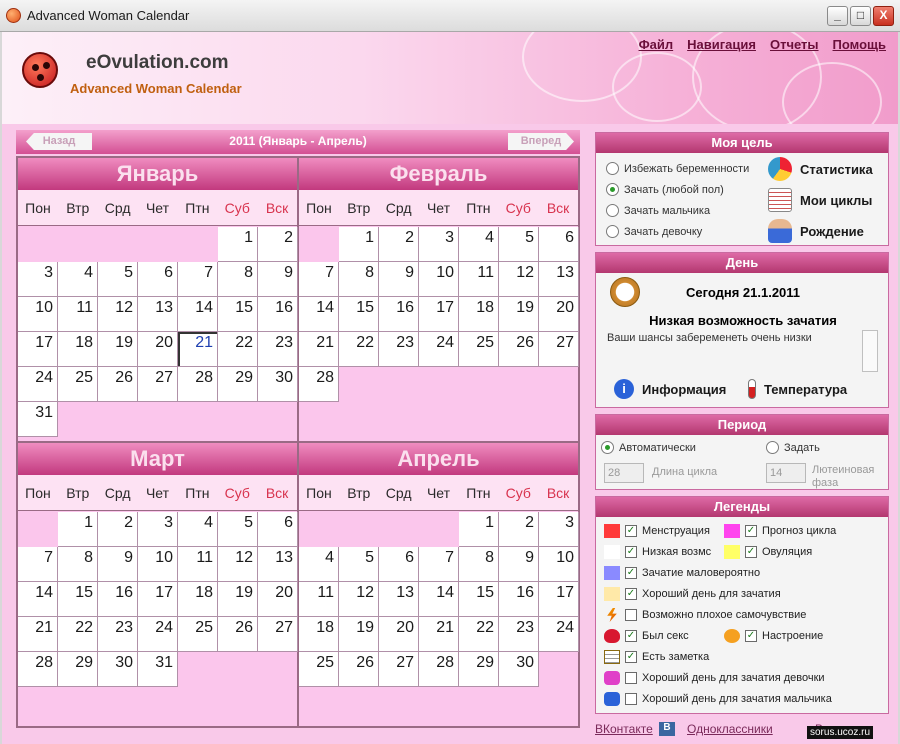 Image resolution: width=900 pixels, height=744 pixels. Describe the element at coordinates (786, 473) in the screenshot. I see `luteal-phase-select: 14` at that location.